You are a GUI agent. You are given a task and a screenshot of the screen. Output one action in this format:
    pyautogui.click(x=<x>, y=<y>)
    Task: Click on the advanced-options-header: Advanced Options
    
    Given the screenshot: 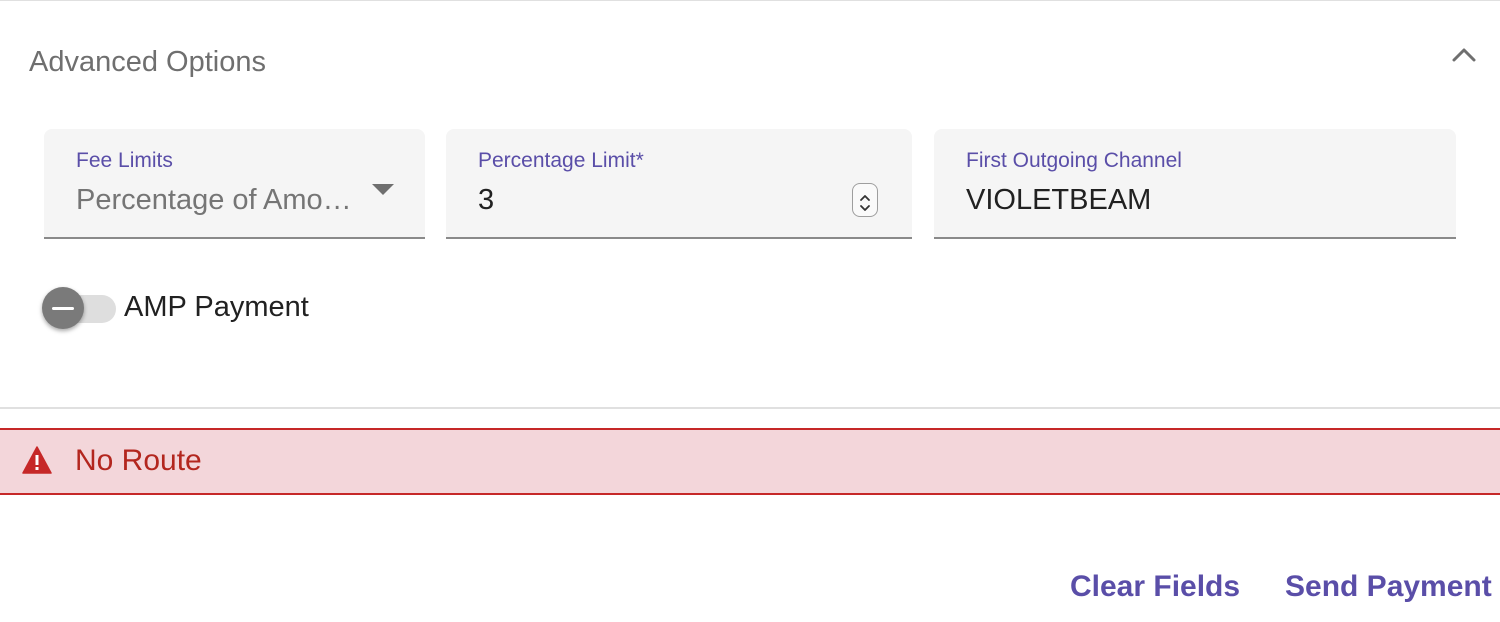 What is the action you would take?
    pyautogui.click(x=750, y=64)
    